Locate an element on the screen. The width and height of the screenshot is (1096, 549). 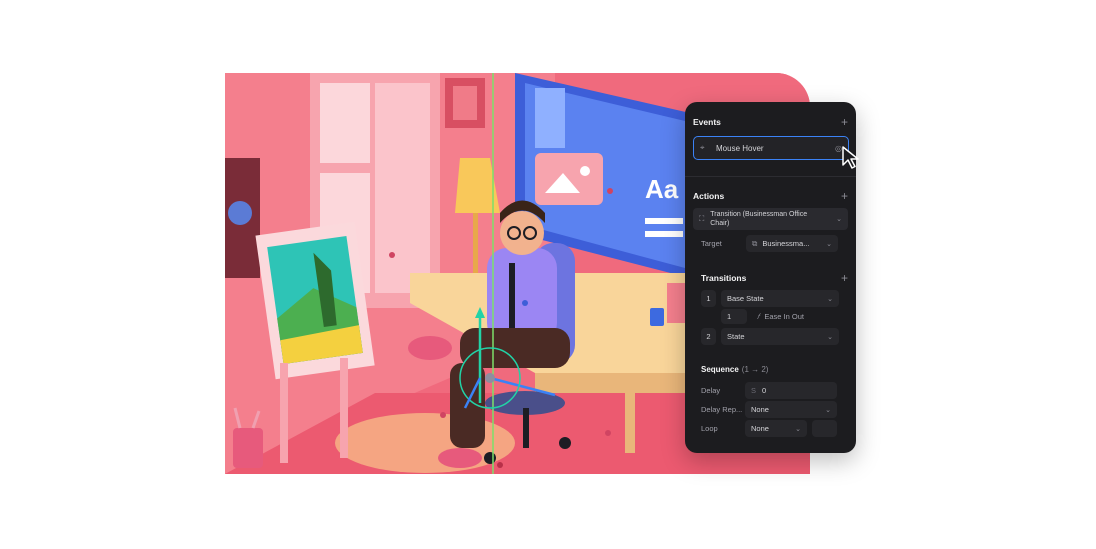
transition-index: 2 is located at coordinates (708, 336).